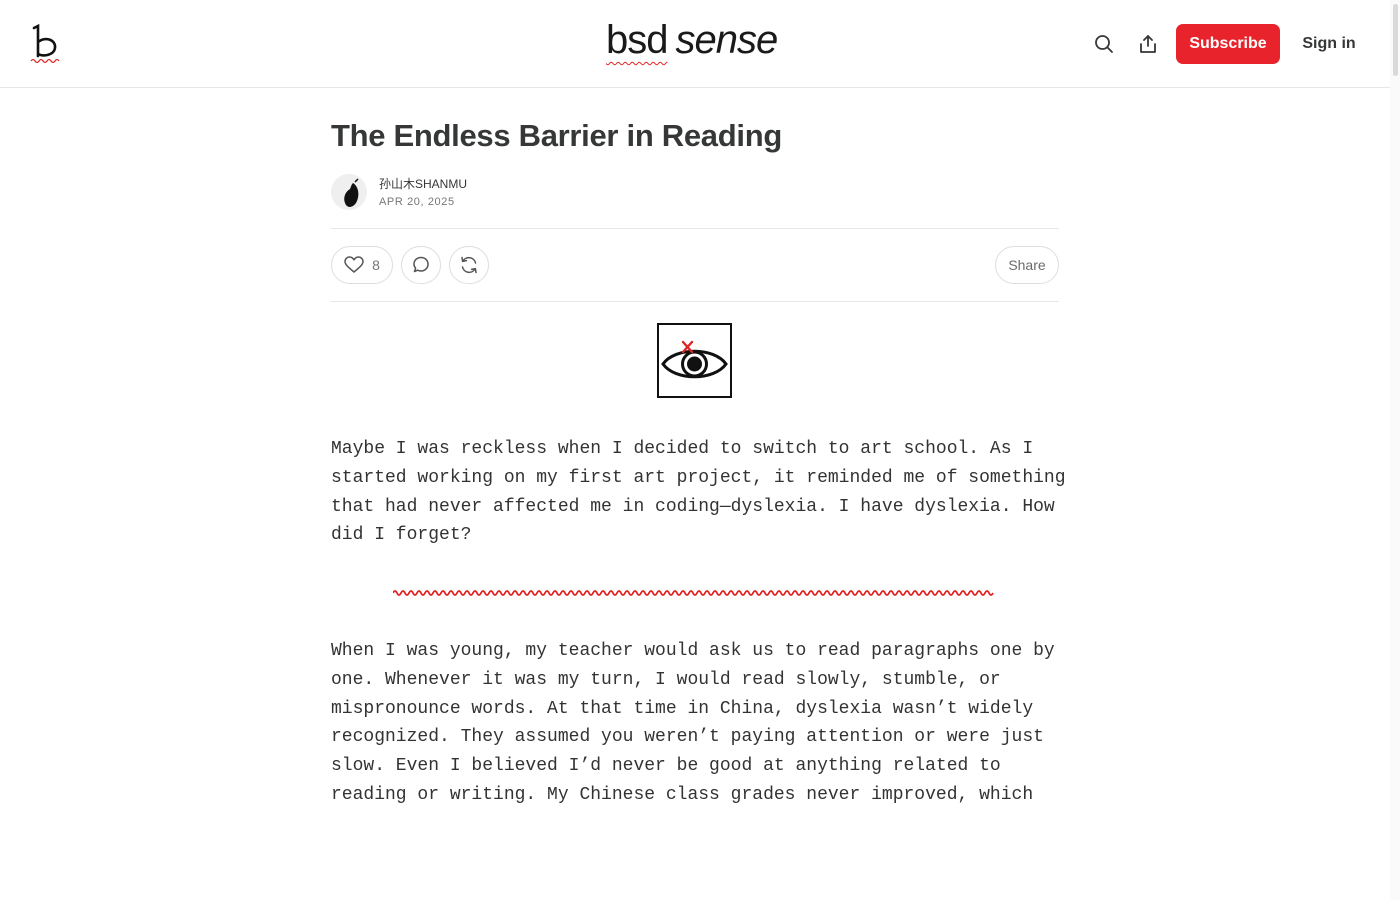 This screenshot has width=1400, height=900. Describe the element at coordinates (417, 202) in the screenshot. I see `post-date: APR 20, 2025` at that location.